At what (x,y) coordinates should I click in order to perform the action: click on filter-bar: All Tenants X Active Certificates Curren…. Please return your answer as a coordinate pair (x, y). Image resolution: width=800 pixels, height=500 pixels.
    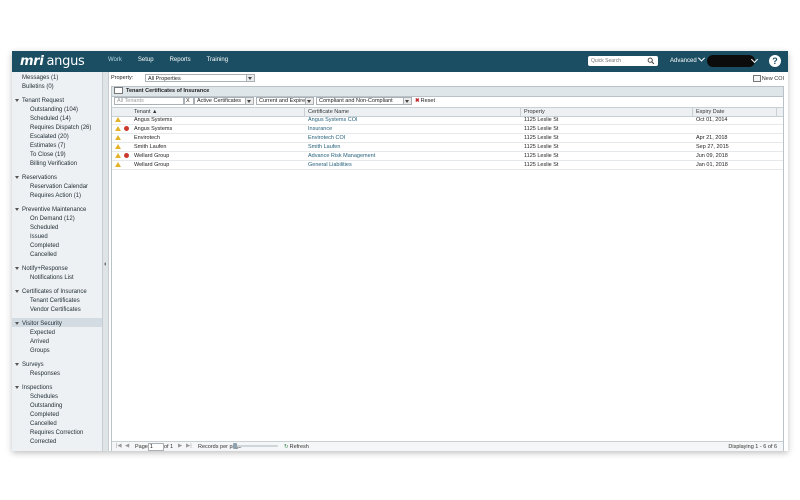
    Looking at the image, I should click on (447, 101).